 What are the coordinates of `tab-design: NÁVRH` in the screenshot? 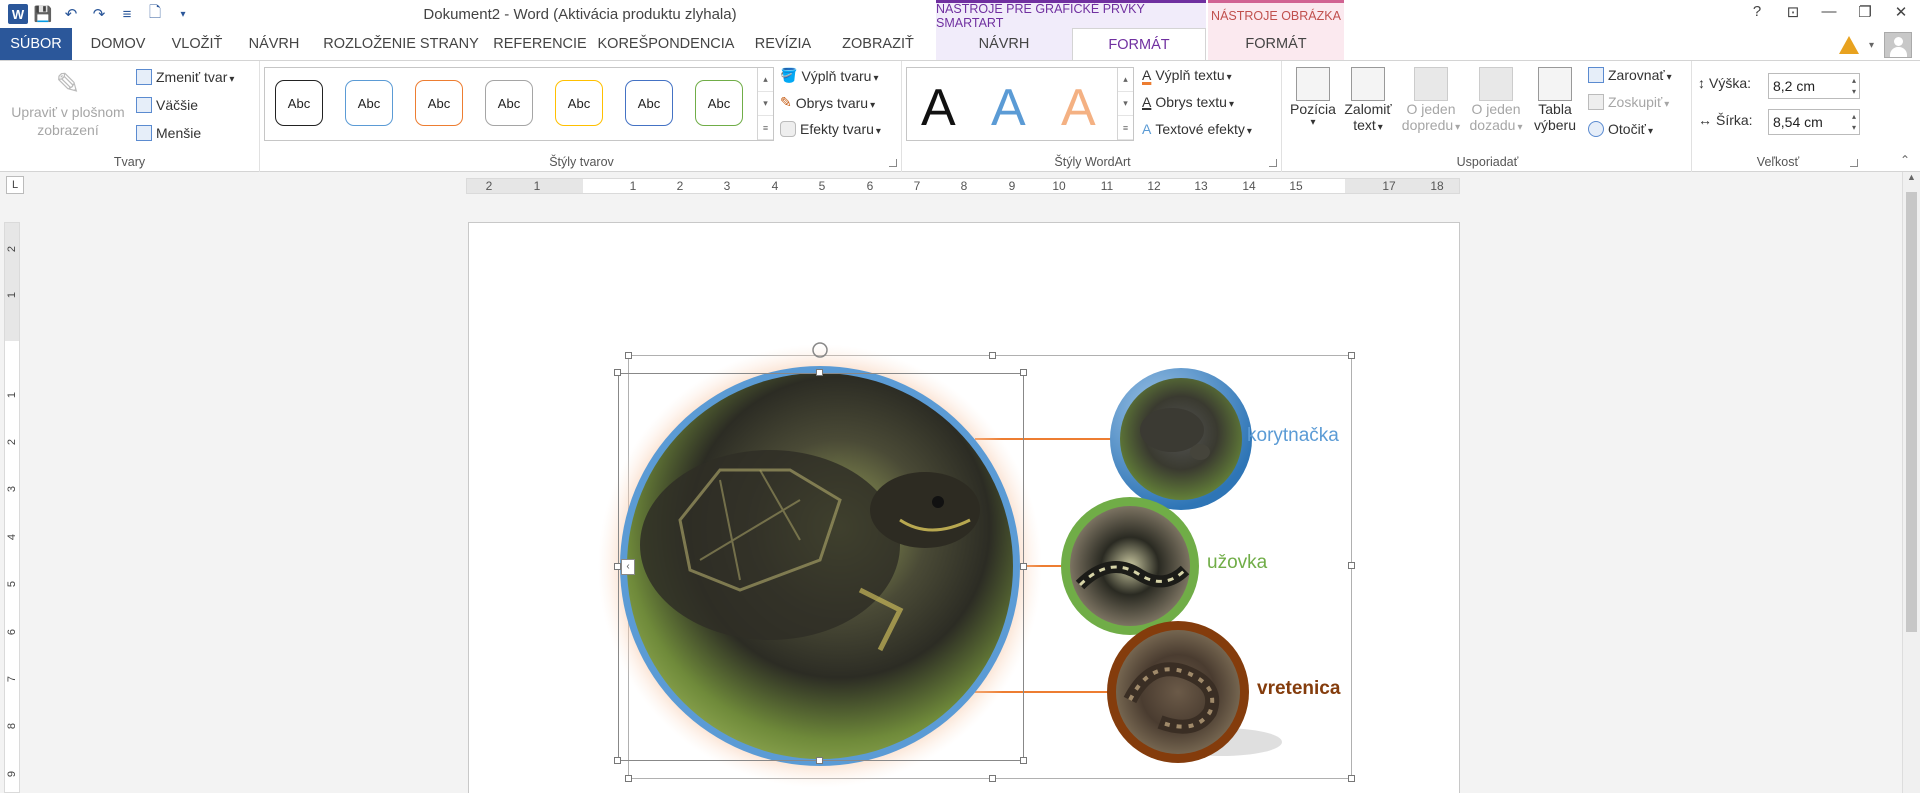 It's located at (274, 44).